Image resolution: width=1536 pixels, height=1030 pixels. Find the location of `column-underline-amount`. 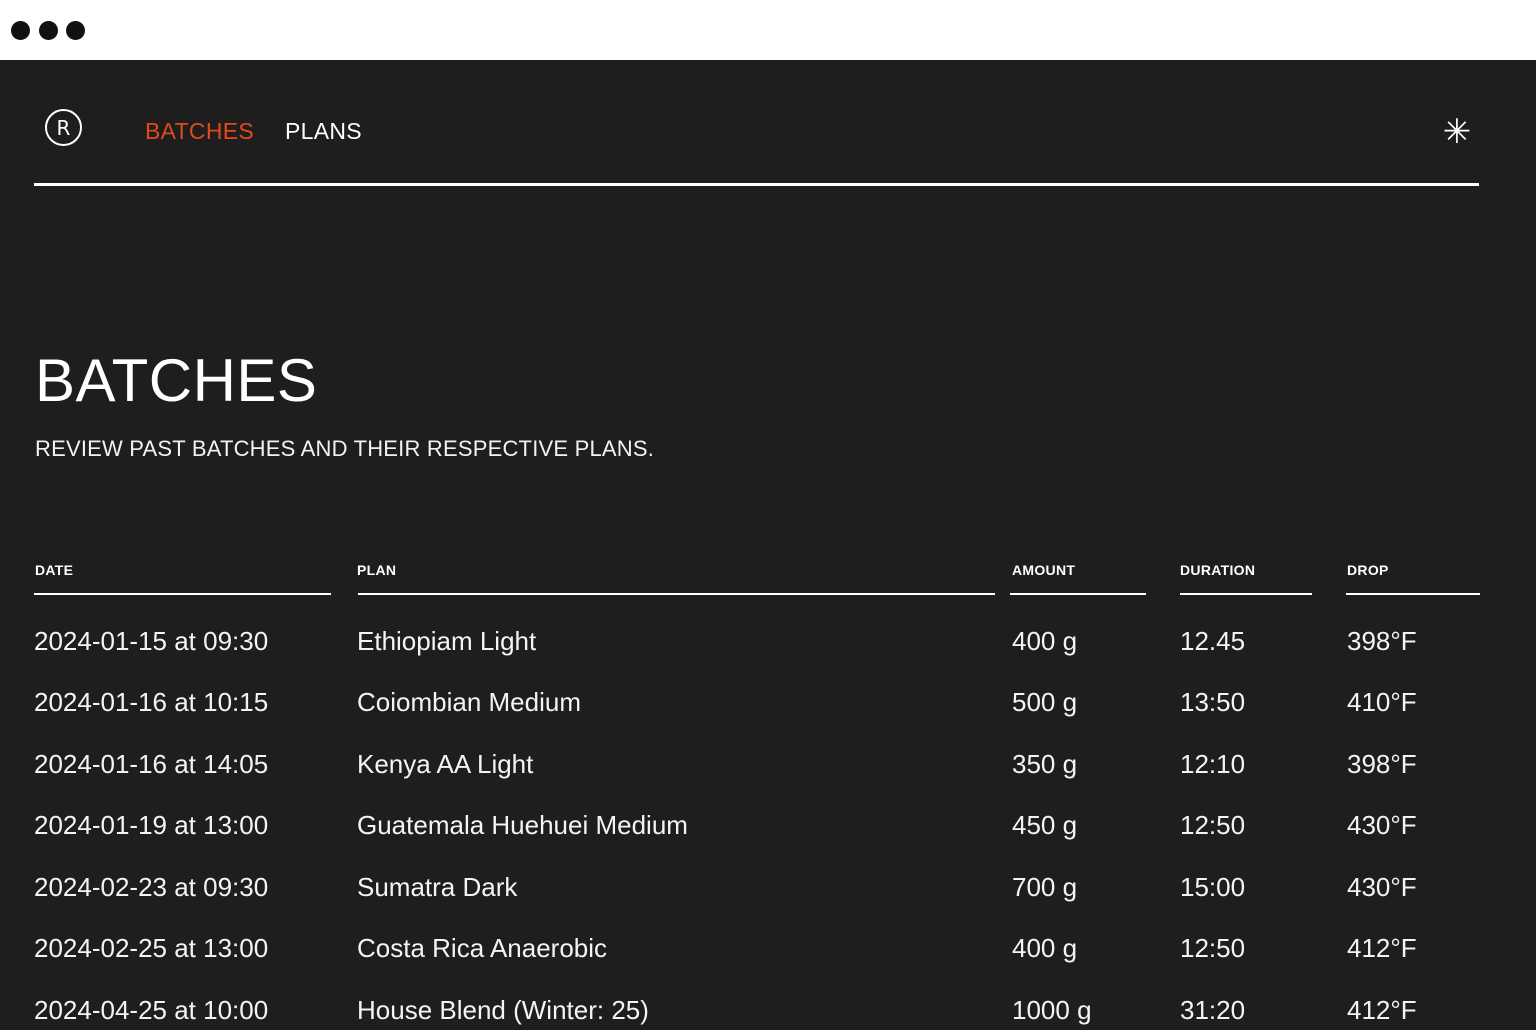

column-underline-amount is located at coordinates (1078, 594).